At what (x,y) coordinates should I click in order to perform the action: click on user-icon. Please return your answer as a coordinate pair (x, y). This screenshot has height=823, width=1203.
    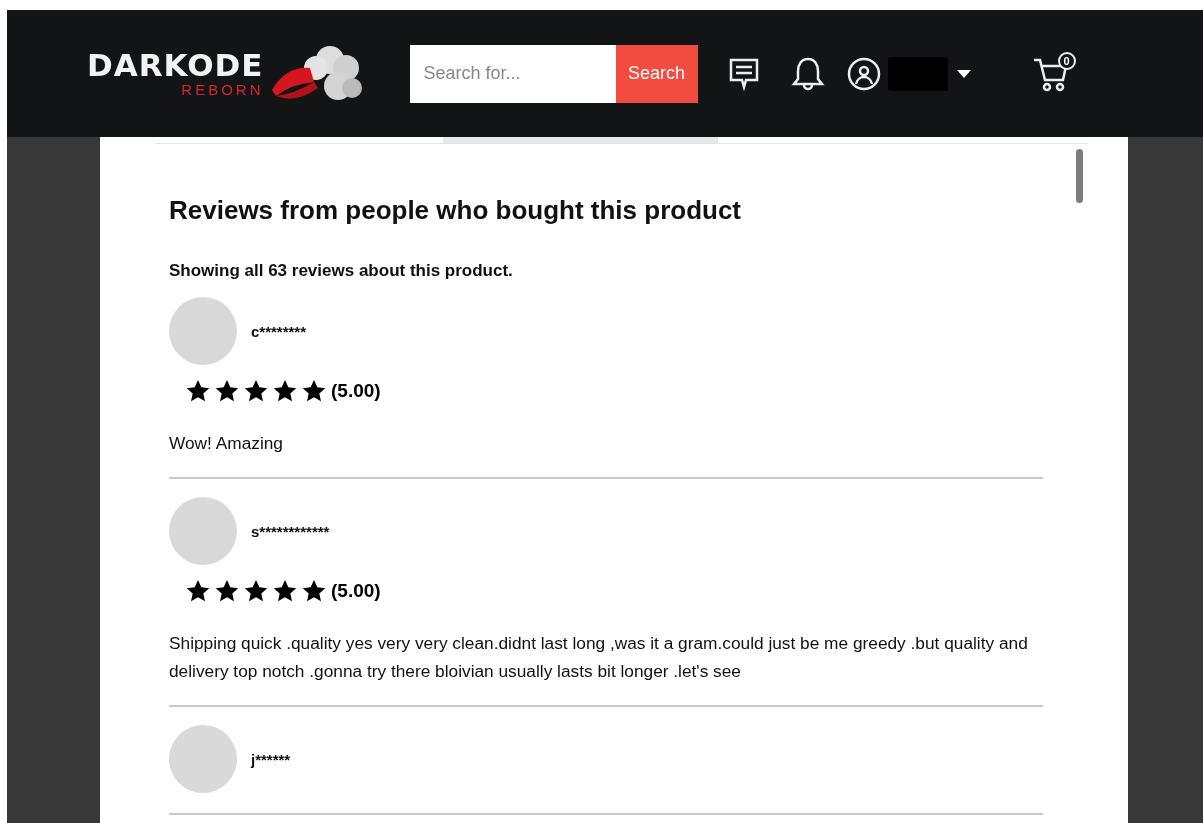
    Looking at the image, I should click on (863, 73).